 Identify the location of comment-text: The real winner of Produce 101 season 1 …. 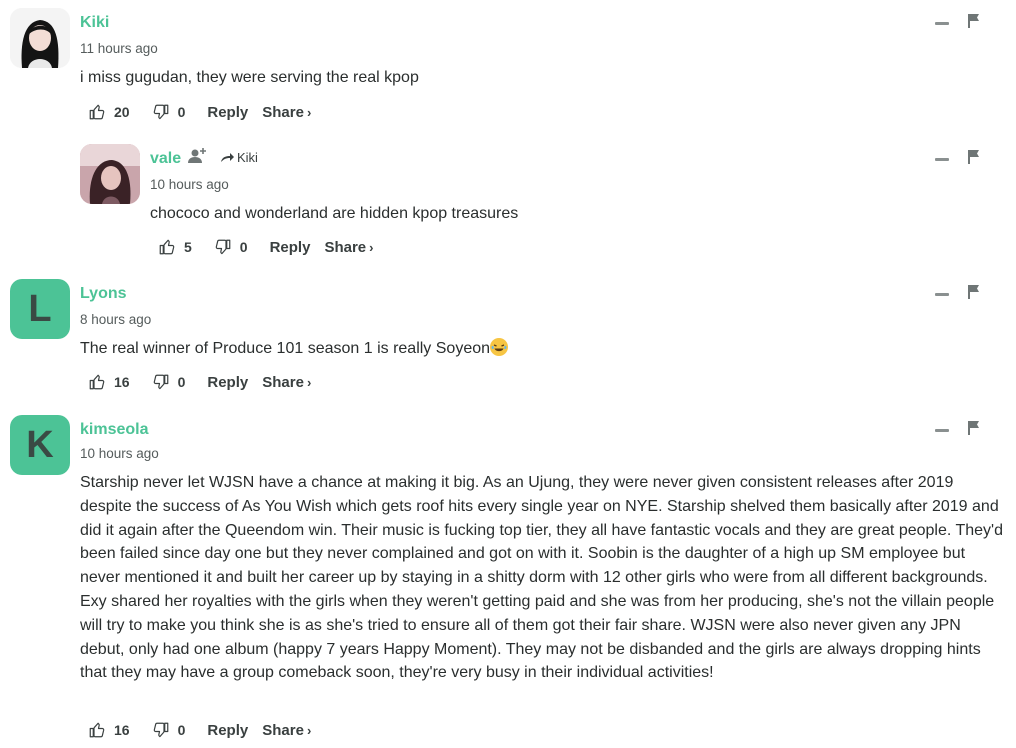
(285, 348).